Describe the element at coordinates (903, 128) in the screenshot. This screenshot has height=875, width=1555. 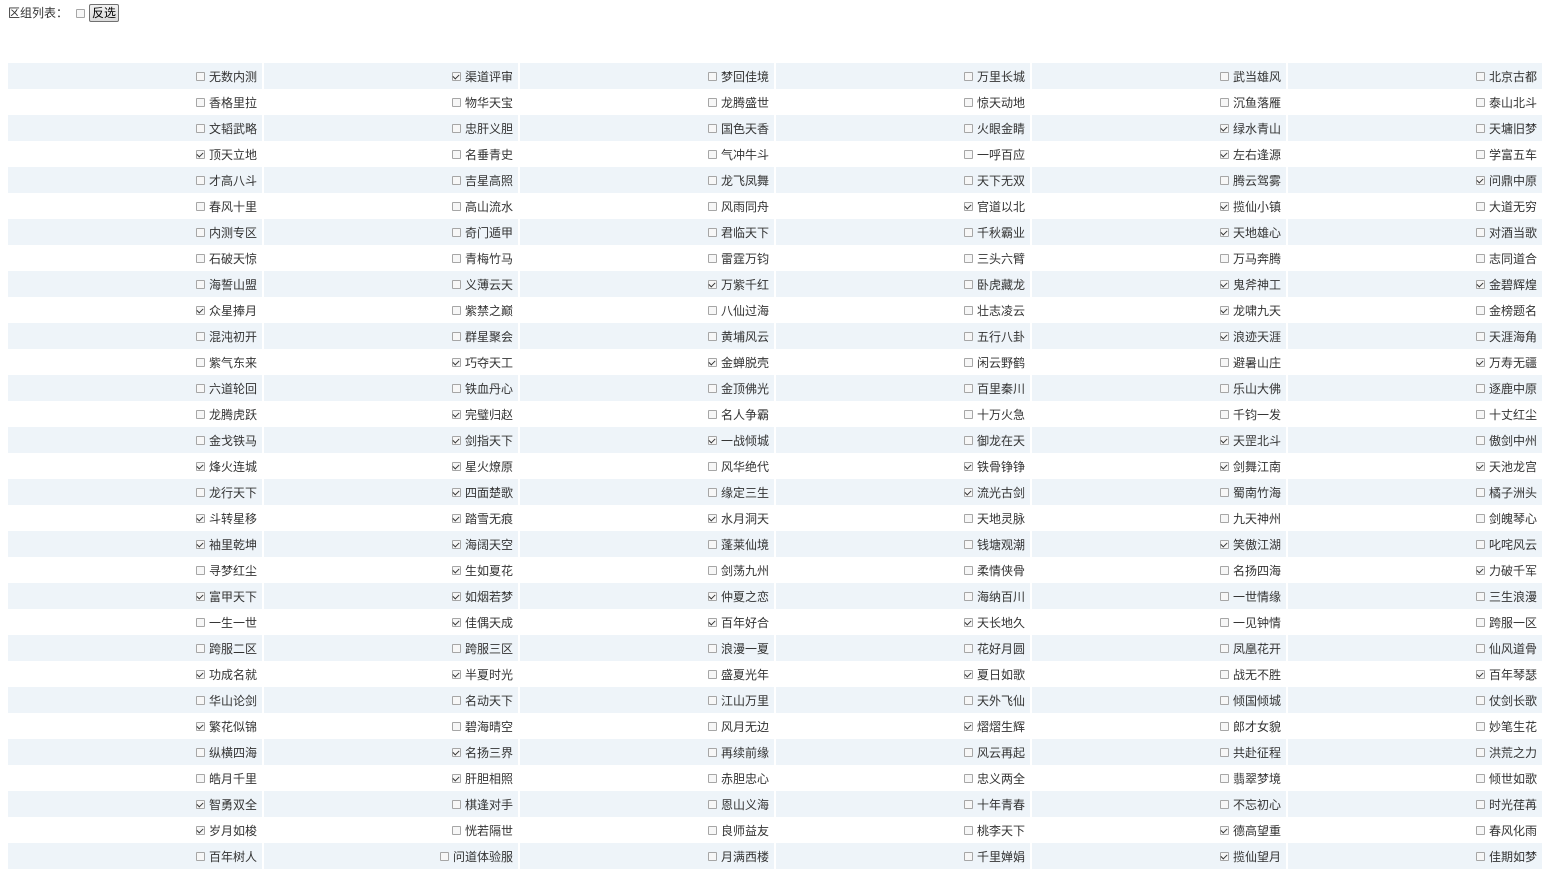
I see `server-option: 火眼金睛` at that location.